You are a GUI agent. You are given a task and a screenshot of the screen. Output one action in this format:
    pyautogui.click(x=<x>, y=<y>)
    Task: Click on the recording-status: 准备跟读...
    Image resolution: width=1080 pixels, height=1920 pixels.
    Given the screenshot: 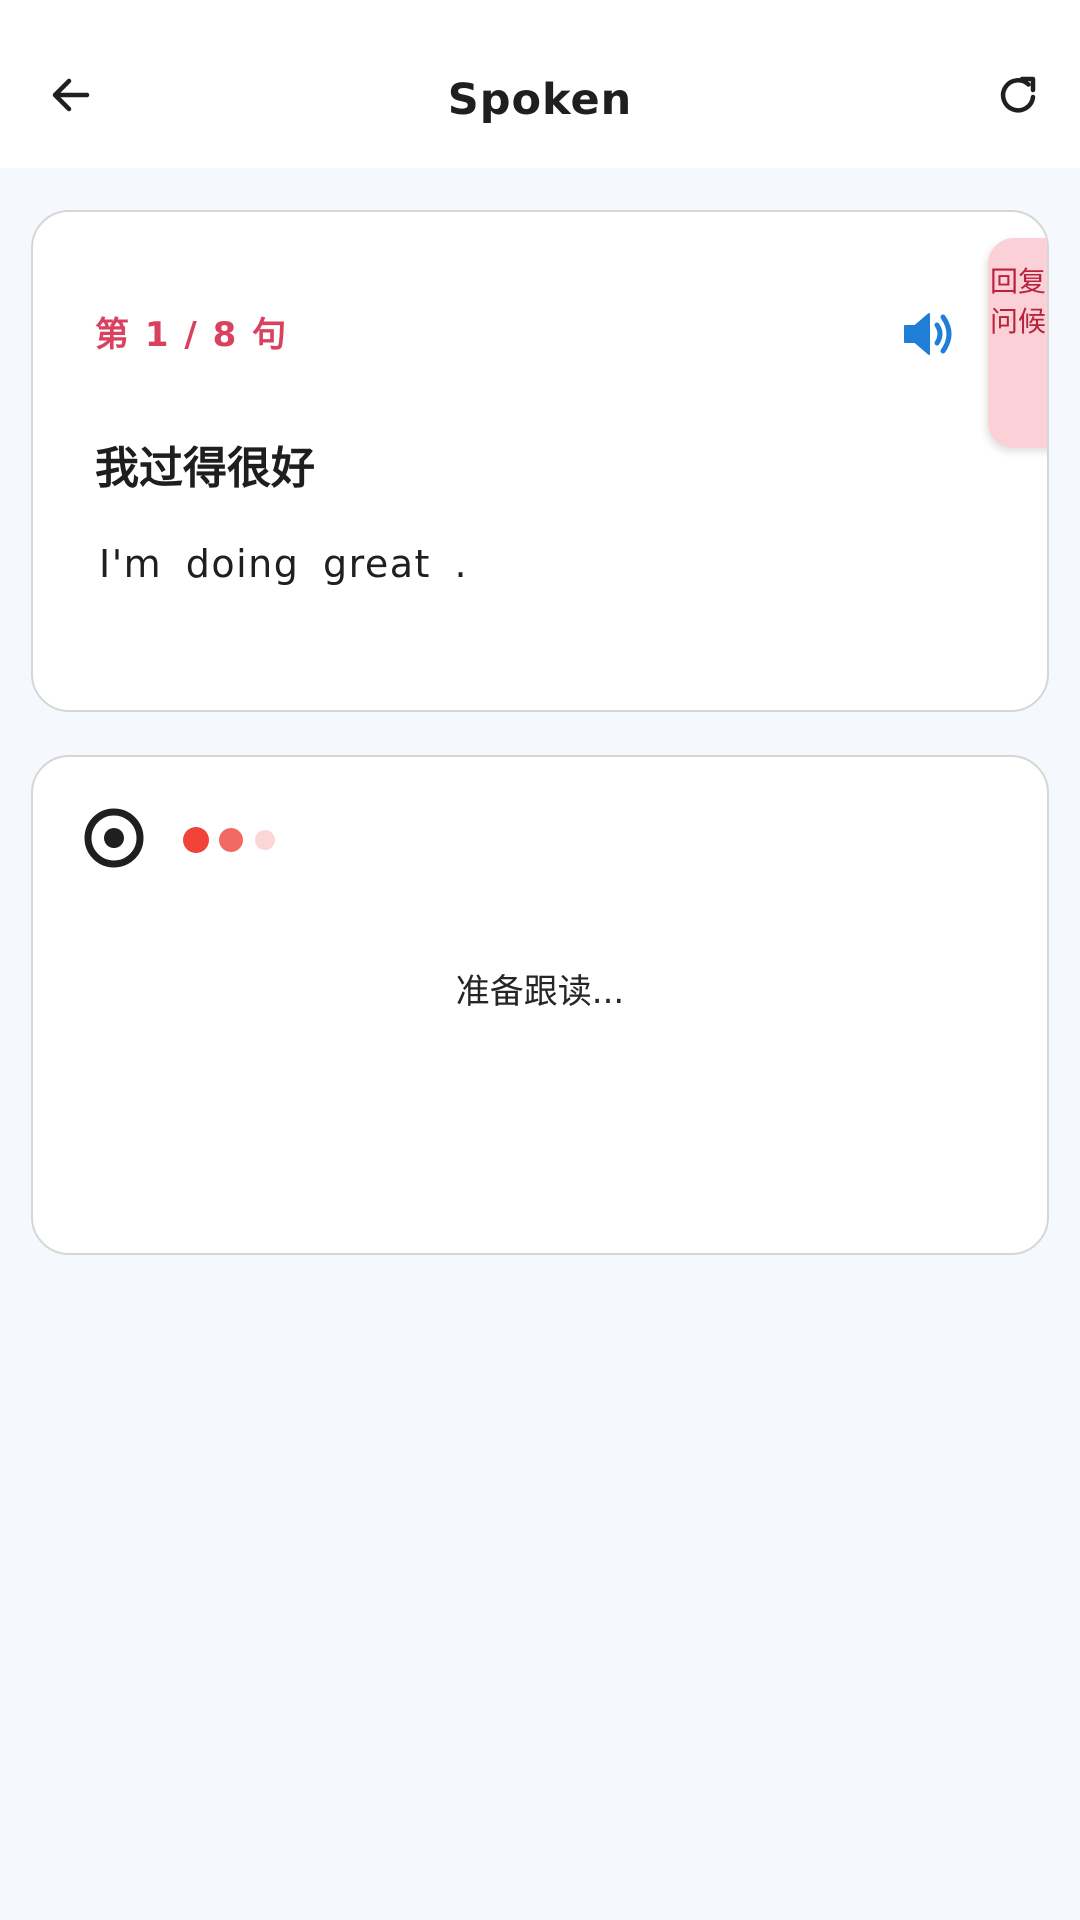 What is the action you would take?
    pyautogui.click(x=540, y=992)
    